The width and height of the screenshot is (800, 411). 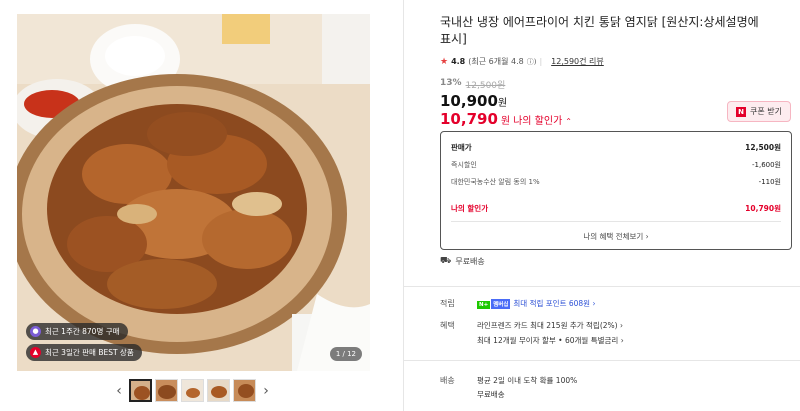 I want to click on view-all-benefits-link: 나의 혜택 전체보기 ›, so click(x=616, y=236).